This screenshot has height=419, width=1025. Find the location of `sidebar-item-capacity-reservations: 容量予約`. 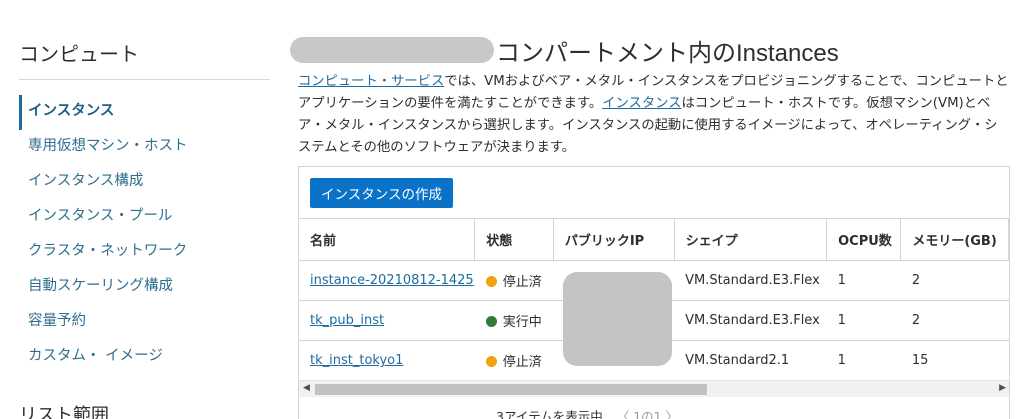

sidebar-item-capacity-reservations: 容量予約 is located at coordinates (145, 322).